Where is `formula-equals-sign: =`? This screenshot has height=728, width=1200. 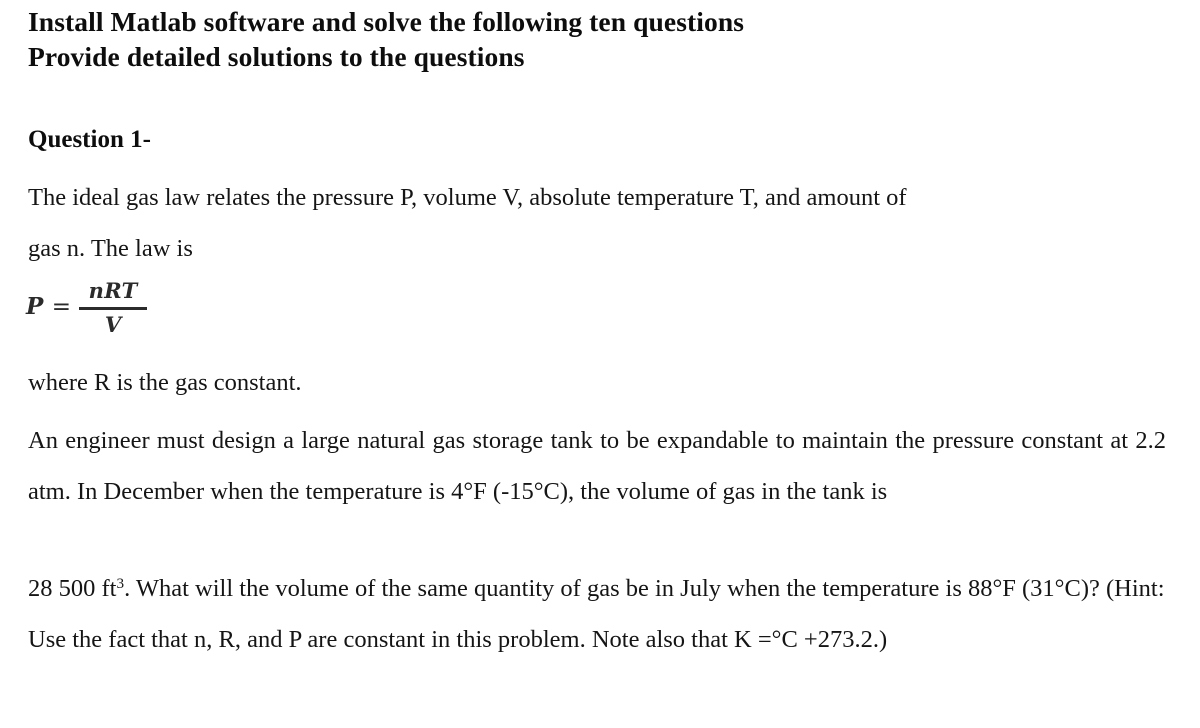 formula-equals-sign: = is located at coordinates (61, 306).